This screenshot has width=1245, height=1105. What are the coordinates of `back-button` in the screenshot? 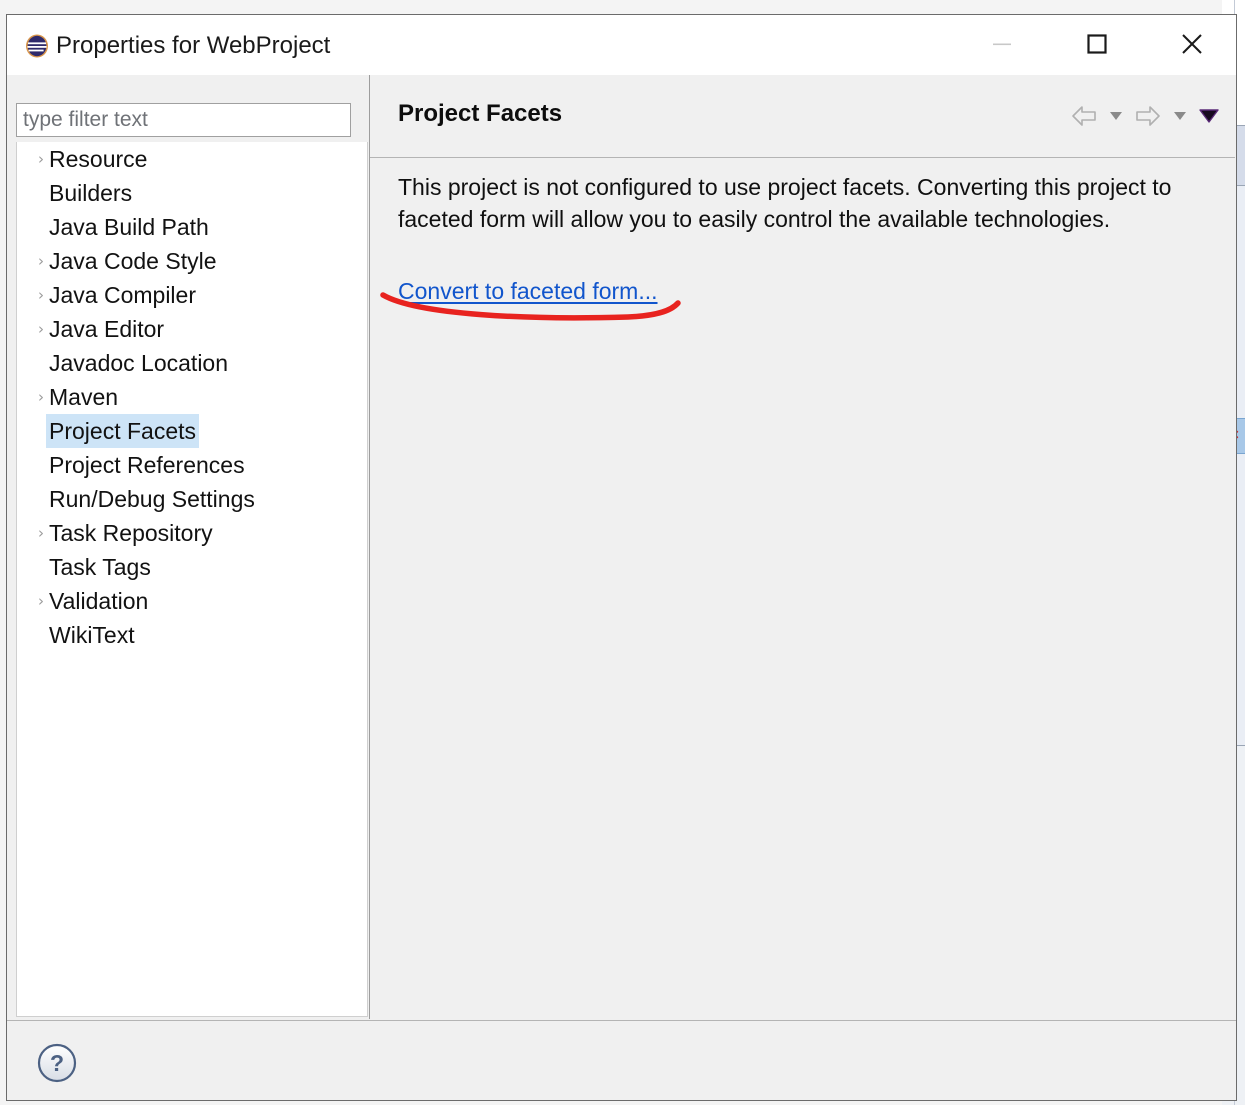 It's located at (1084, 116).